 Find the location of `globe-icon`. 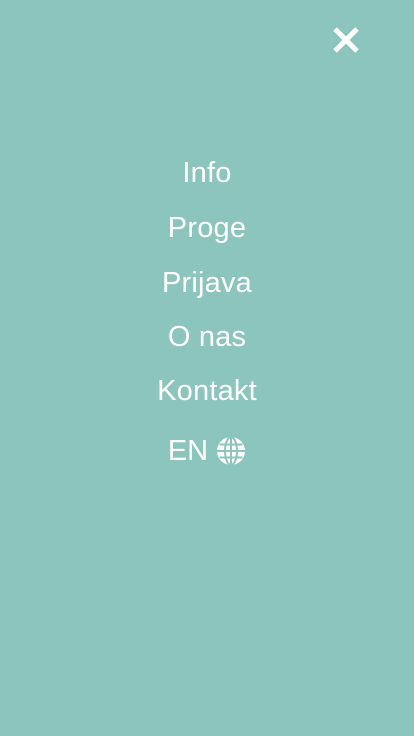

globe-icon is located at coordinates (231, 451).